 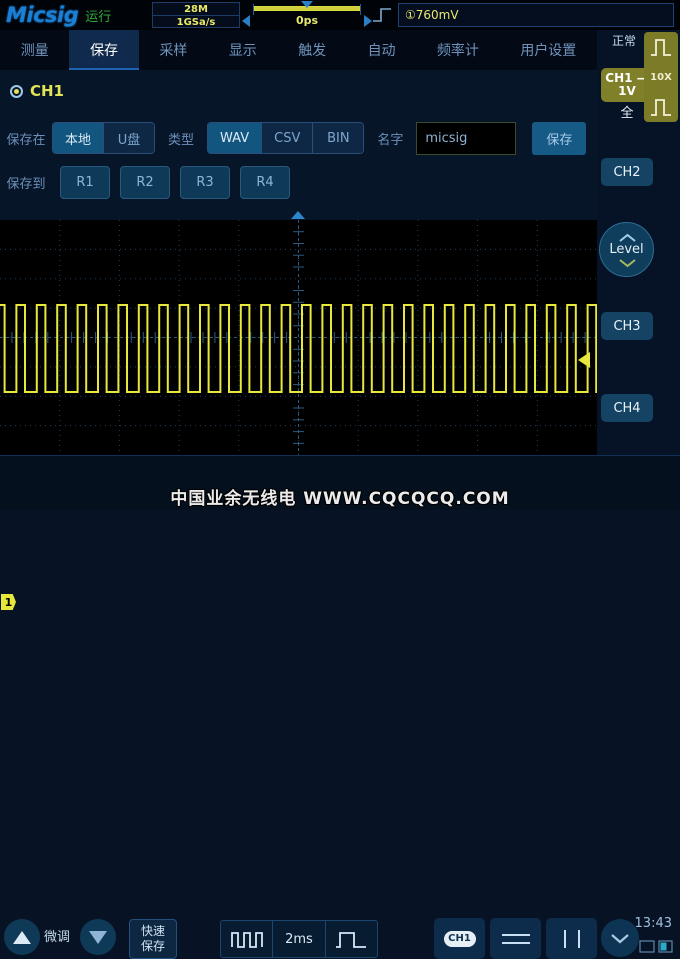 What do you see at coordinates (627, 326) in the screenshot?
I see `ch3-button: CH3` at bounding box center [627, 326].